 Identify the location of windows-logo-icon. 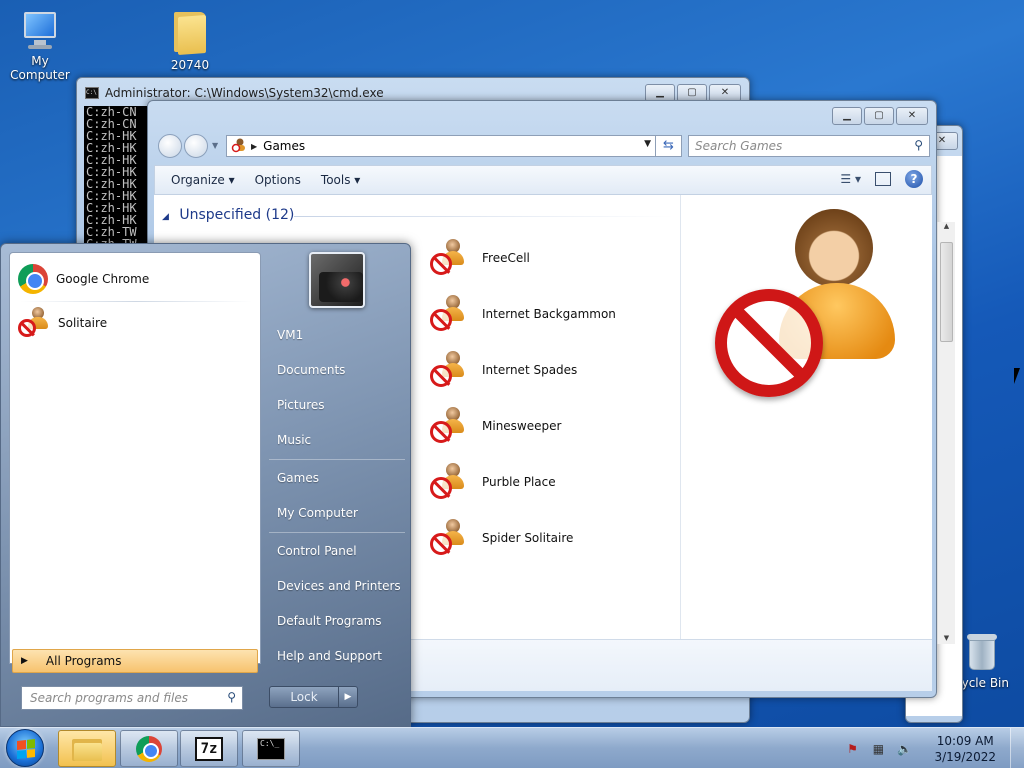
(26, 749).